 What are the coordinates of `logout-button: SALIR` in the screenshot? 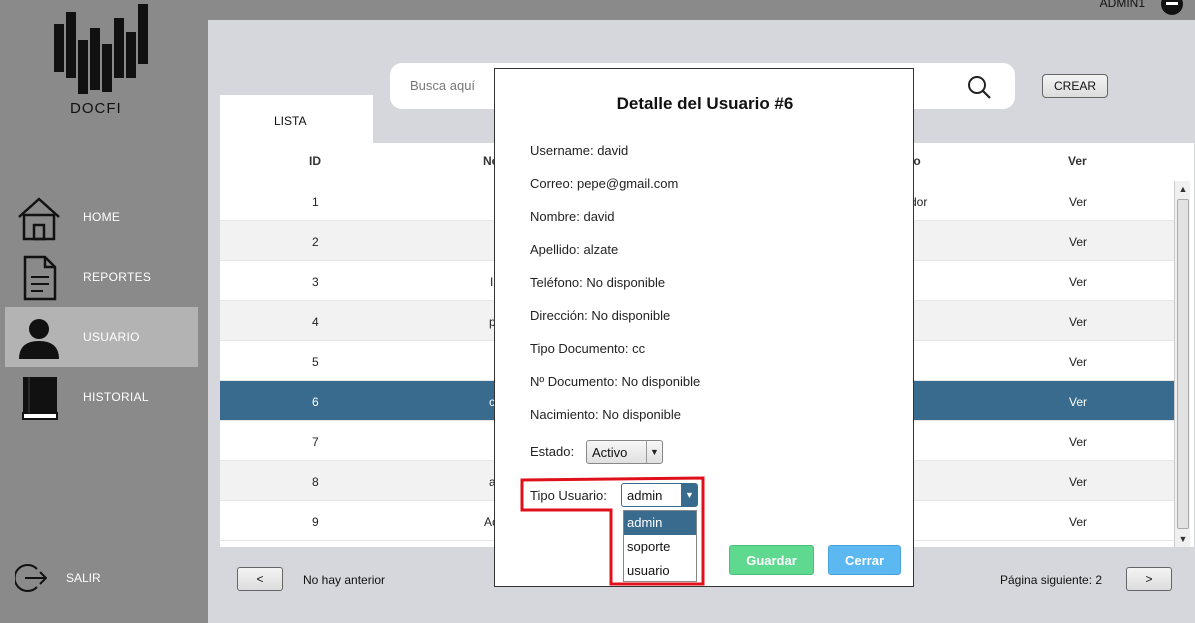 It's located at (105, 578).